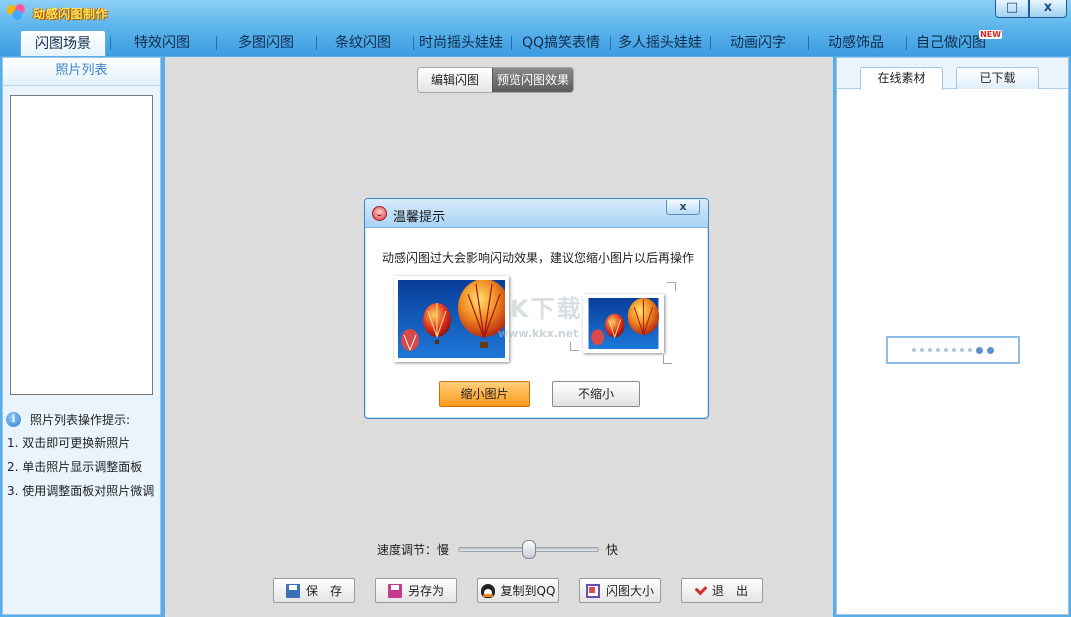  What do you see at coordinates (379, 213) in the screenshot?
I see `smiley-icon` at bounding box center [379, 213].